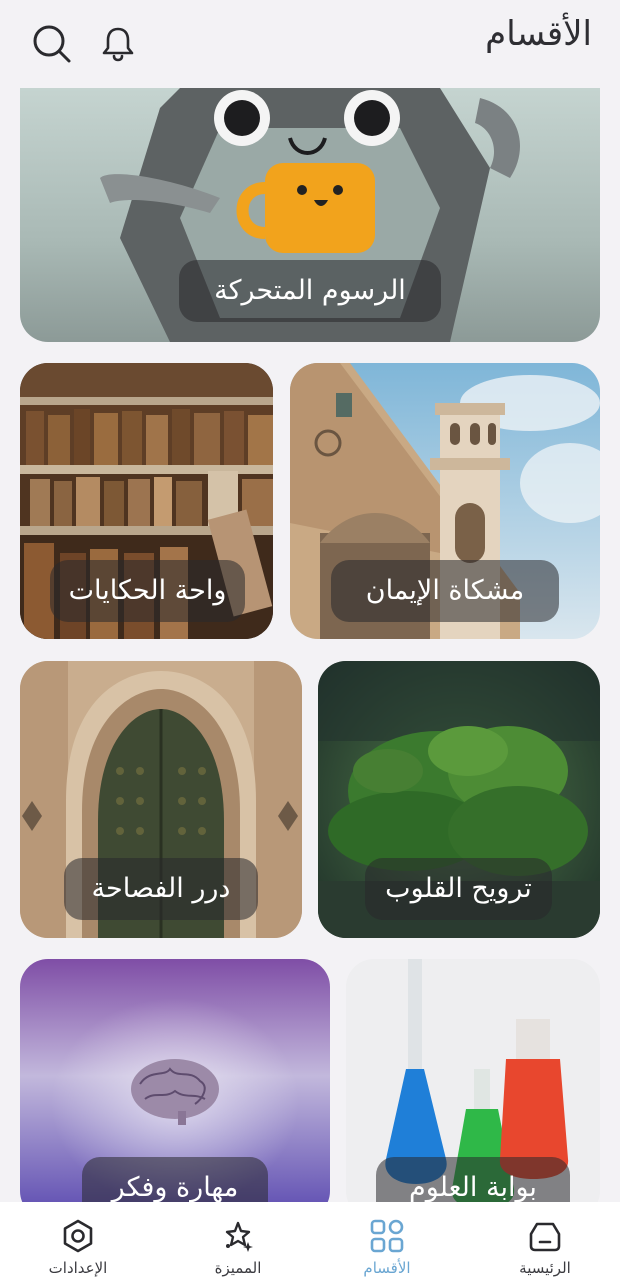 This screenshot has width=620, height=1287. Describe the element at coordinates (459, 799) in the screenshot. I see `category-card-hearts: ترويح القلوب` at that location.